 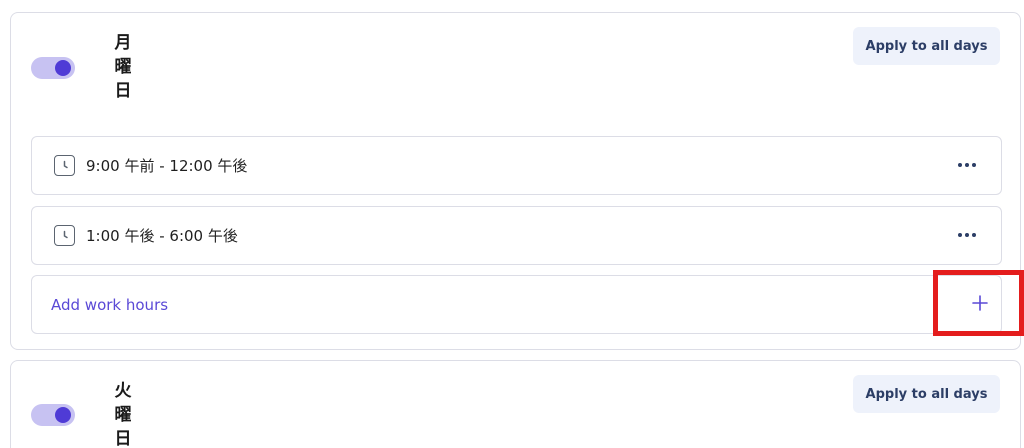 I want to click on tuesday-toggle, so click(x=53, y=415).